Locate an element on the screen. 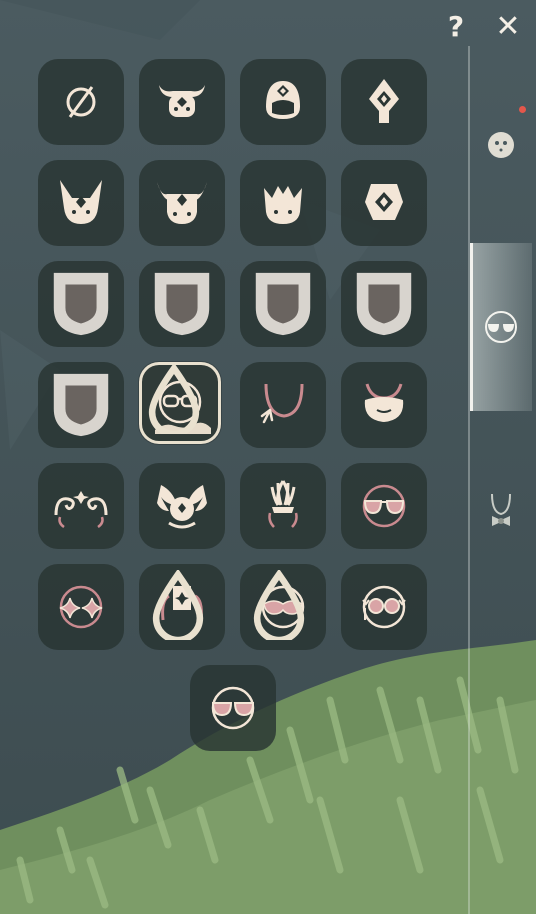 The image size is (536, 914). star-glasses-icon is located at coordinates (81, 607).